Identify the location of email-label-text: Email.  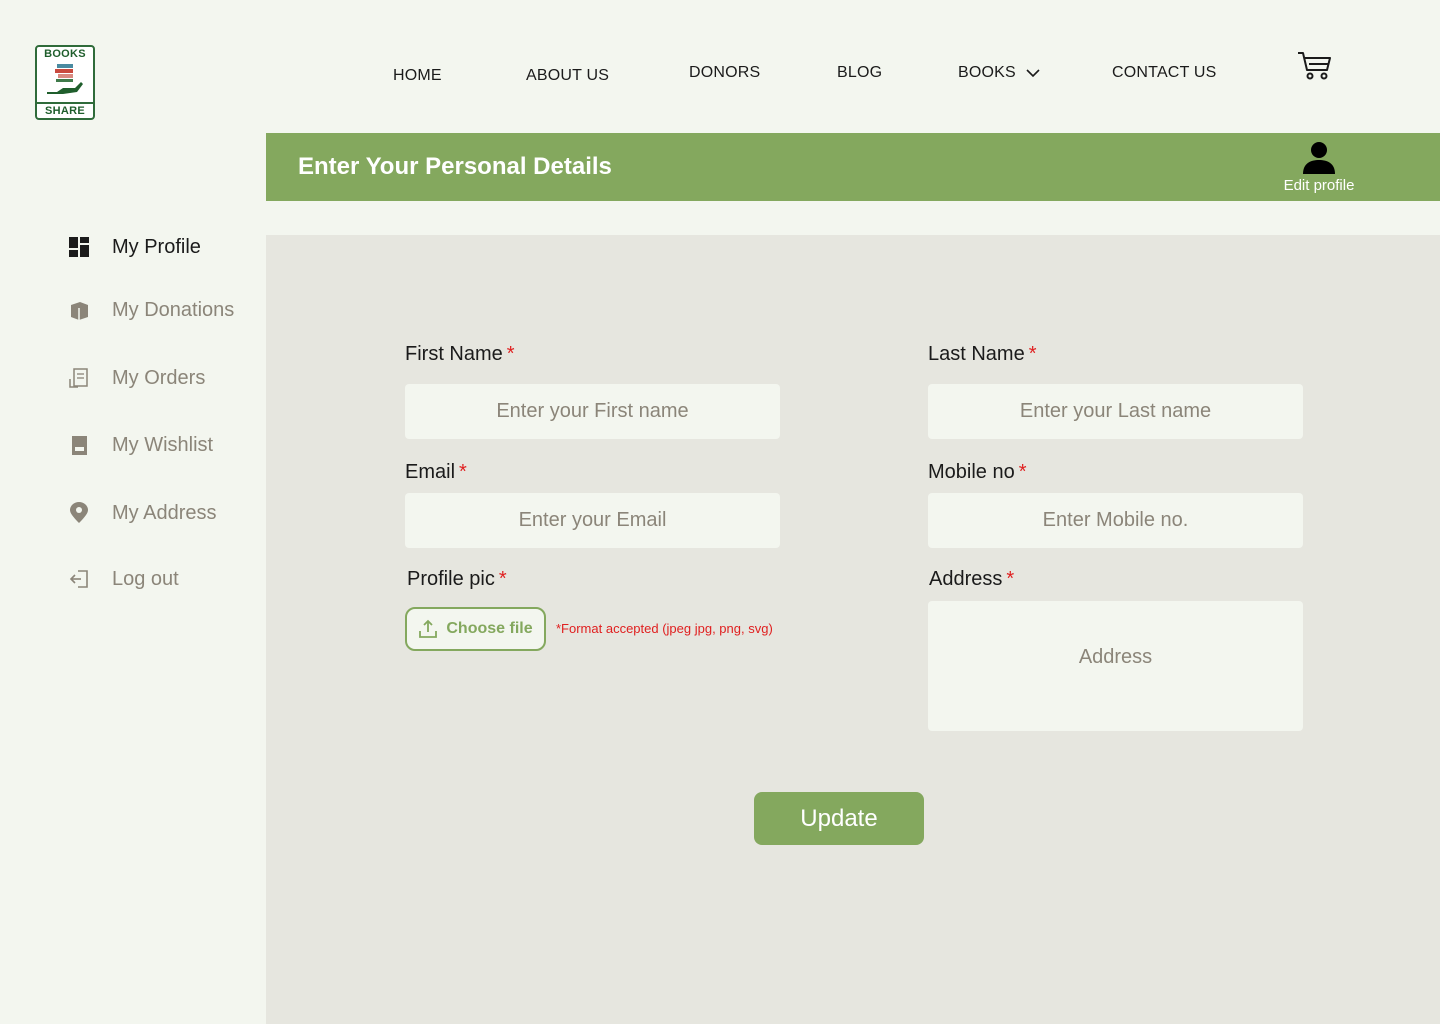
(430, 472).